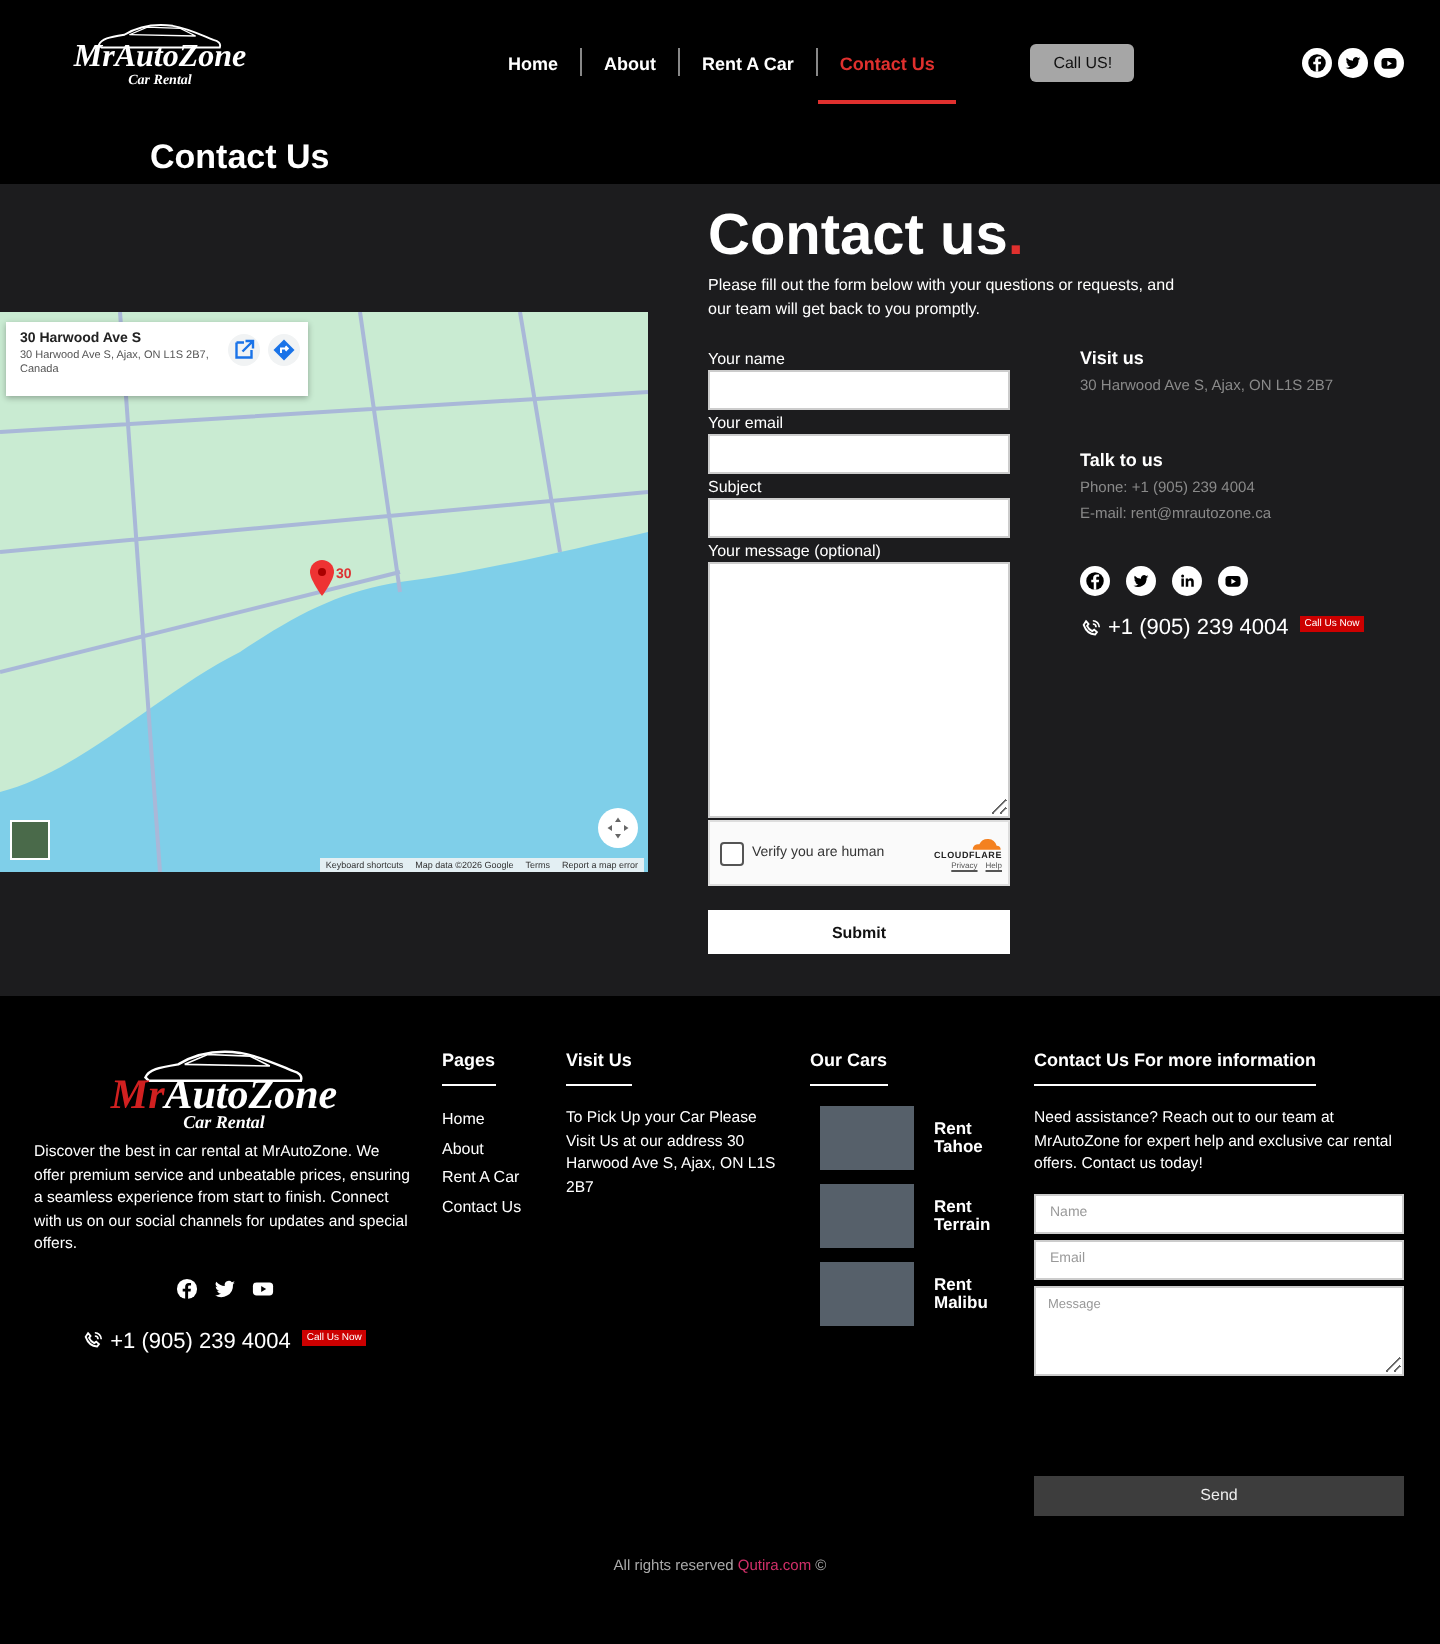 The image size is (1440, 1644). I want to click on satellite-toggle, so click(30, 840).